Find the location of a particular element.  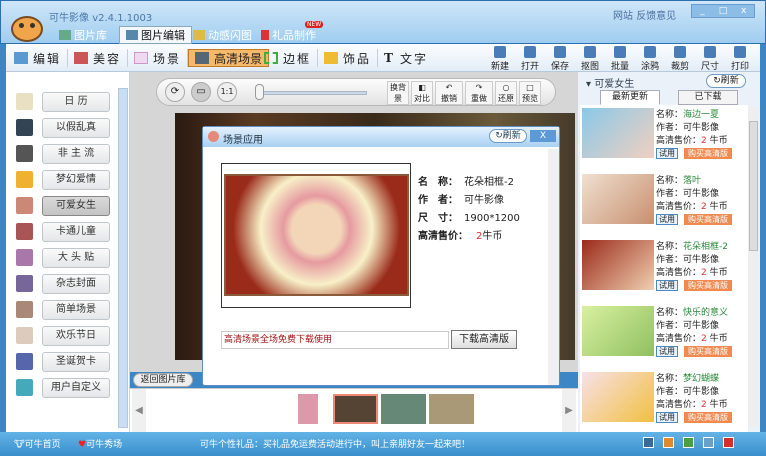

category-button: 可爱女生 is located at coordinates (76, 206).